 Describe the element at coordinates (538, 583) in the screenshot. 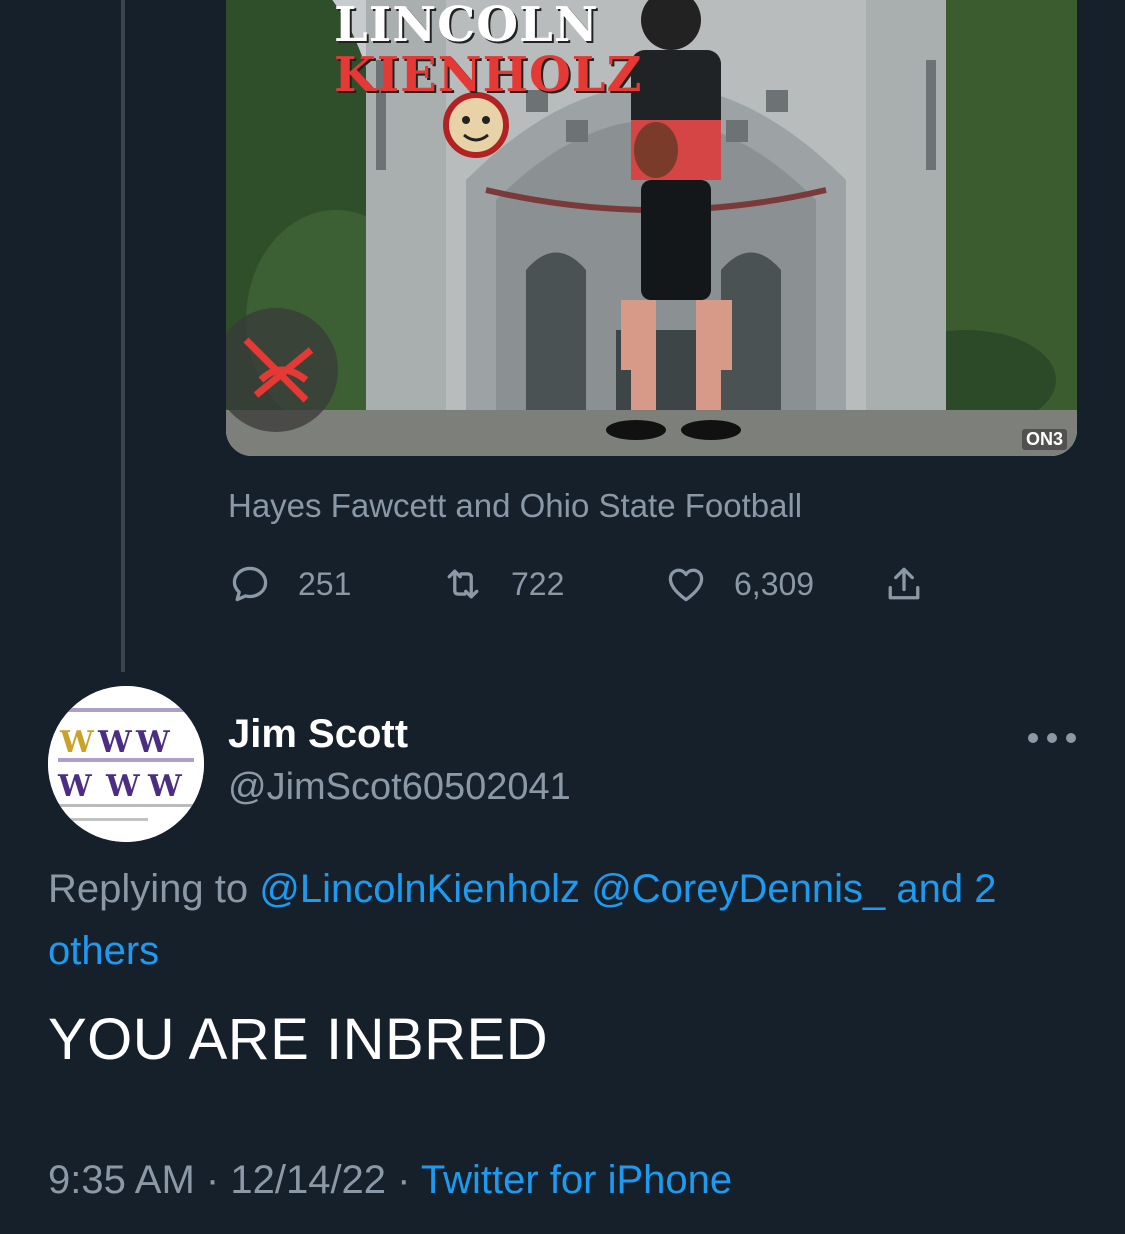

I see `retweet-count: 722` at that location.